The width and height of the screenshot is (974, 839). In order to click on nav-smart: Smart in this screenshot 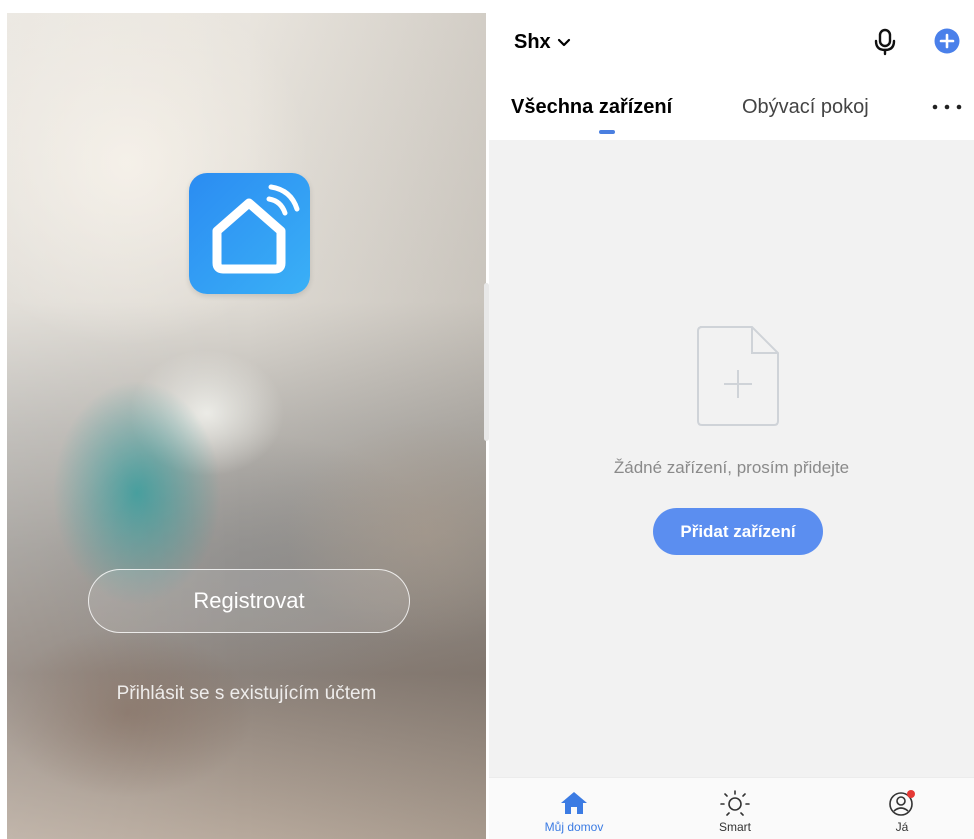, I will do `click(735, 808)`.